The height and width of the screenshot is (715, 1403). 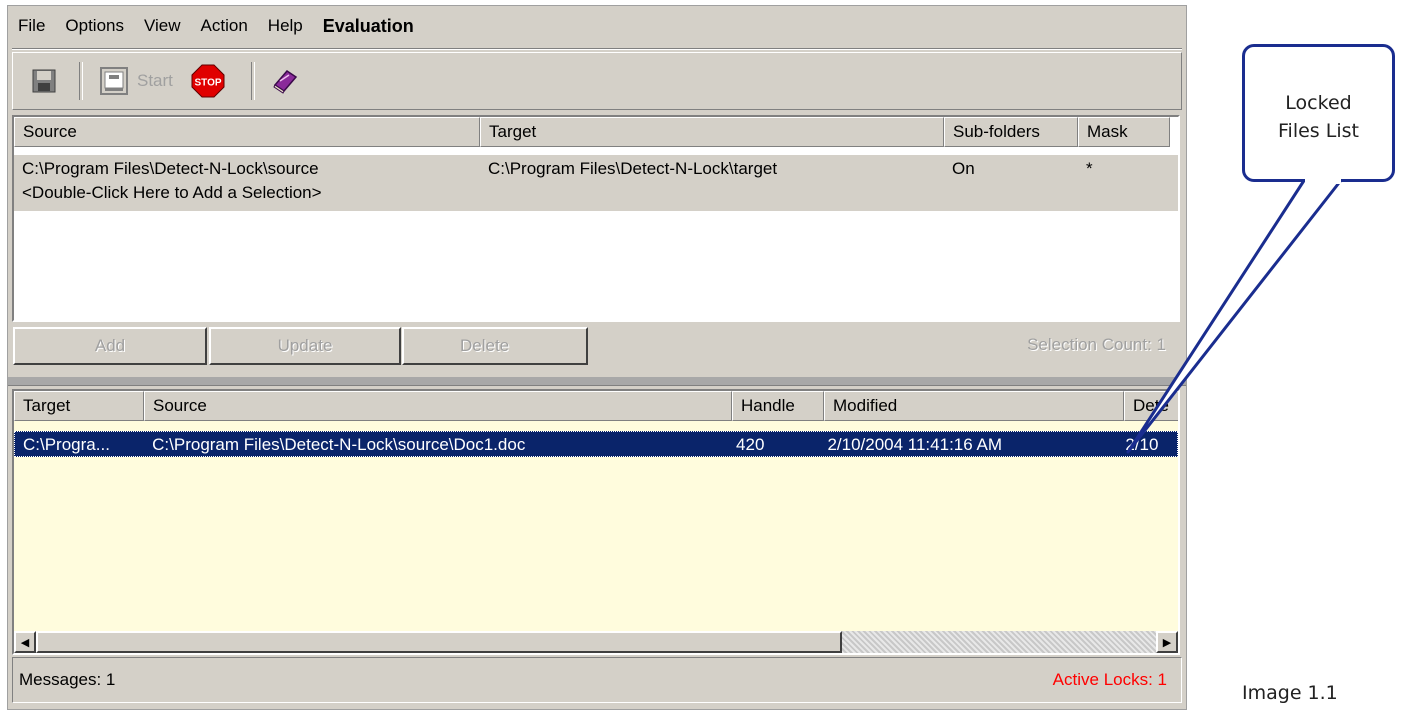 What do you see at coordinates (1323, 180) in the screenshot?
I see `callout-joint` at bounding box center [1323, 180].